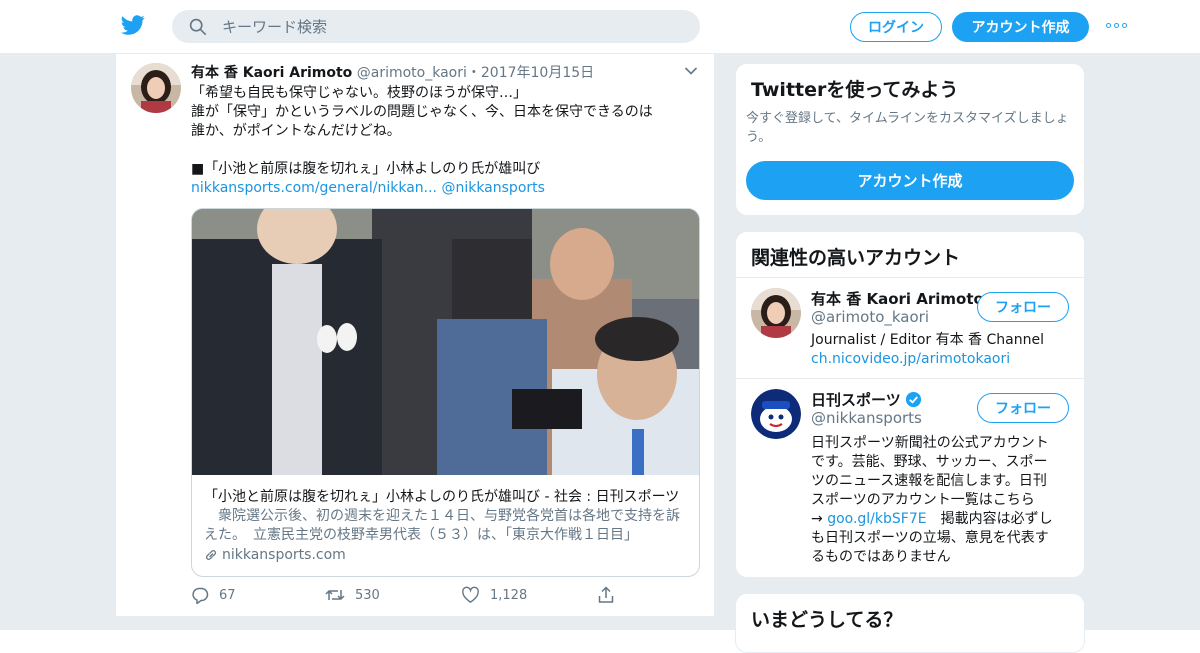 The height and width of the screenshot is (653, 1200). I want to click on account-bio-link-line: → goo.gl/kbSF7E 掲載内容は必ずし, so click(942, 519).